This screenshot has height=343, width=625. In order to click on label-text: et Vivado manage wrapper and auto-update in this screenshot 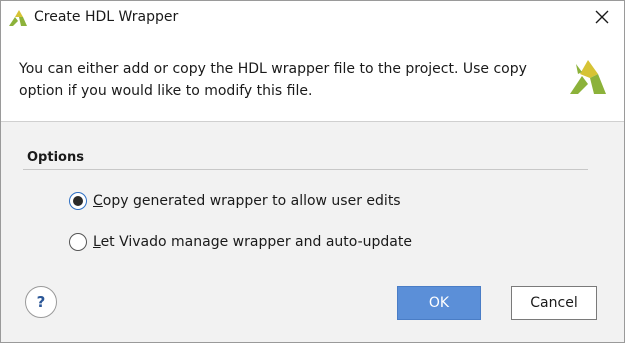, I will do `click(256, 242)`.